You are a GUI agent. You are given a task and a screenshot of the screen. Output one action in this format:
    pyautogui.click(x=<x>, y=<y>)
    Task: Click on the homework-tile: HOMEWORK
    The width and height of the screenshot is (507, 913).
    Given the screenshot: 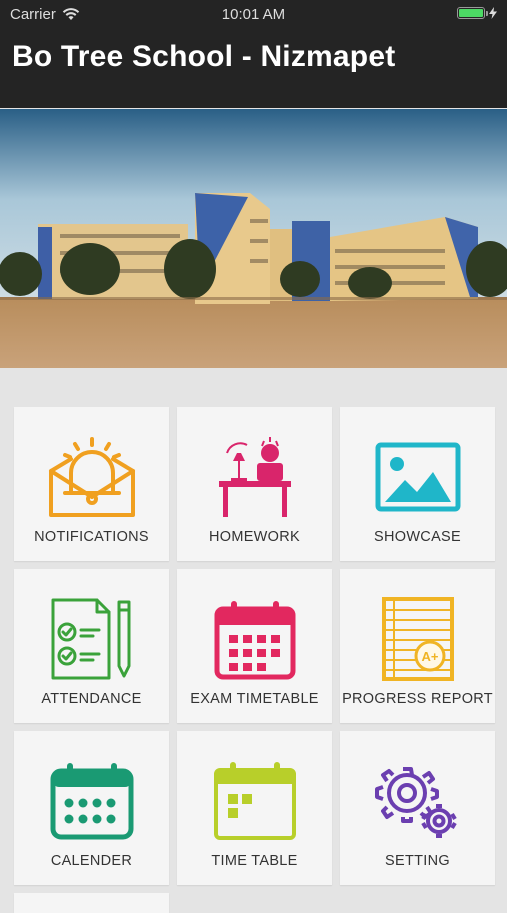 What is the action you would take?
    pyautogui.click(x=254, y=484)
    